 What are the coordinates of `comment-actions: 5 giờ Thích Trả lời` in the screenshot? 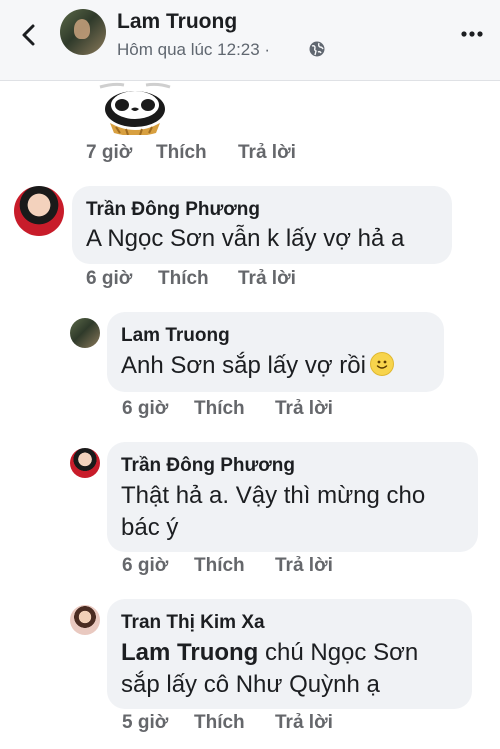 It's located at (227, 723).